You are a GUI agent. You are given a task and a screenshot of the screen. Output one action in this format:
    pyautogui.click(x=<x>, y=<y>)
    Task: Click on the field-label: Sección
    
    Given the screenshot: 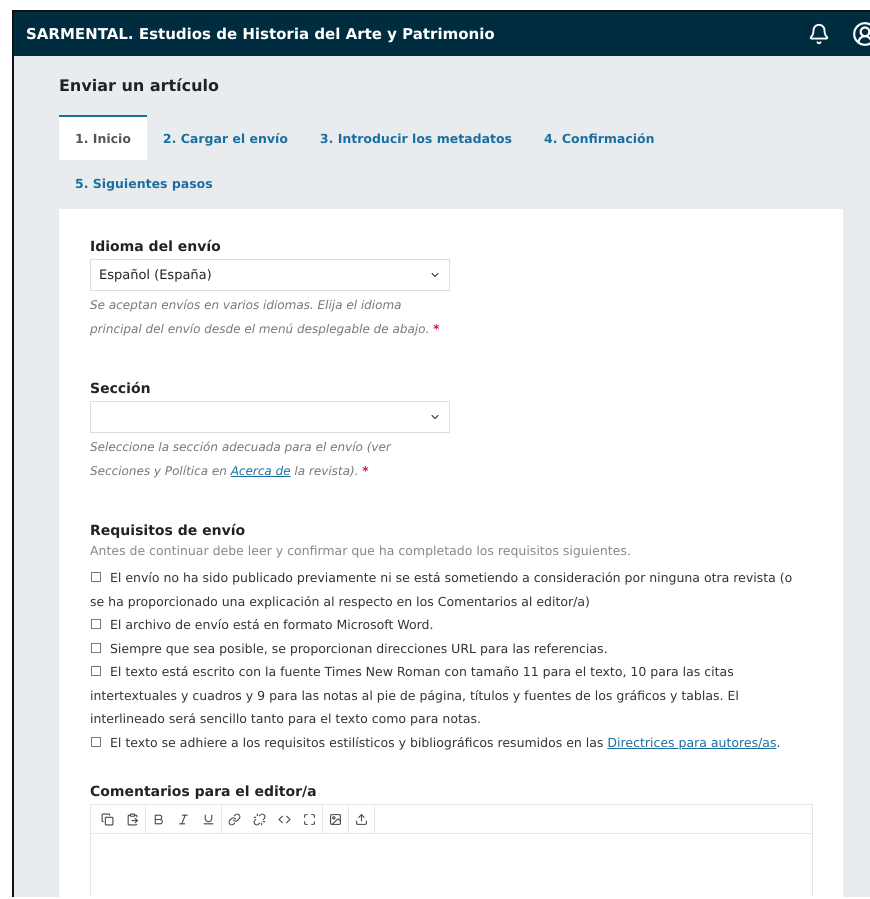 What is the action you would take?
    pyautogui.click(x=121, y=389)
    